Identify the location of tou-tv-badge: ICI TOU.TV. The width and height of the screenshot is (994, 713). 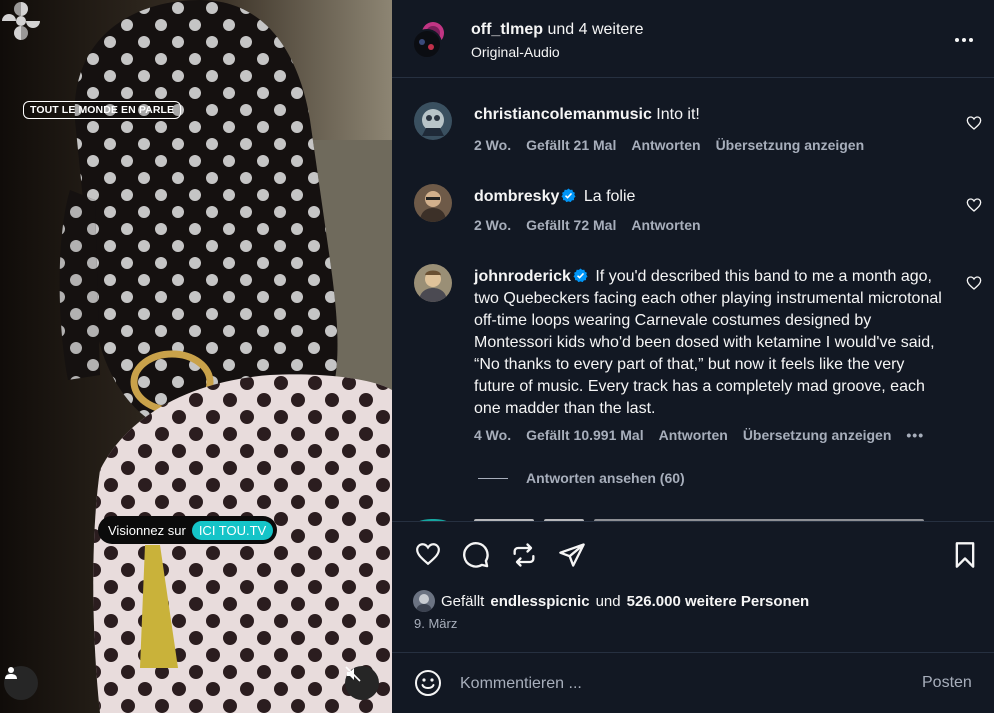
(232, 530).